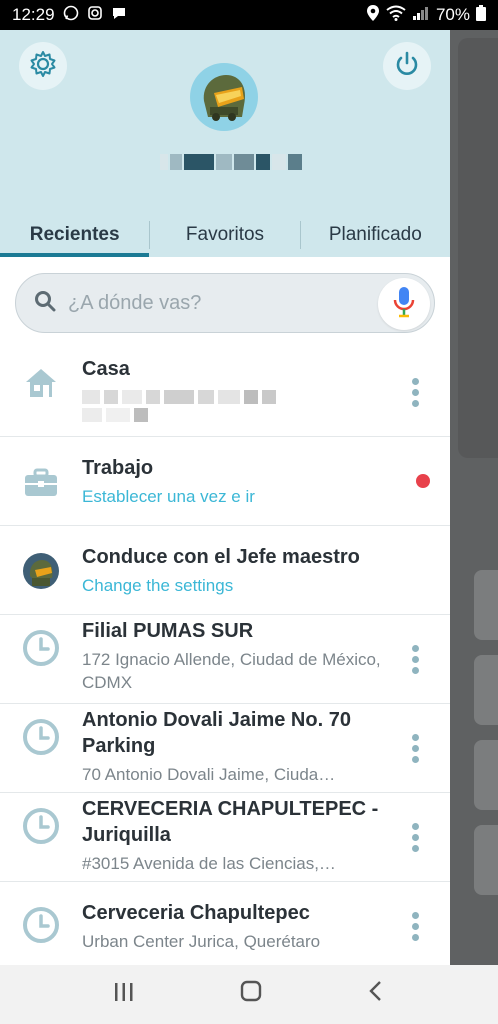 The image size is (498, 1024). I want to click on back-button, so click(376, 994).